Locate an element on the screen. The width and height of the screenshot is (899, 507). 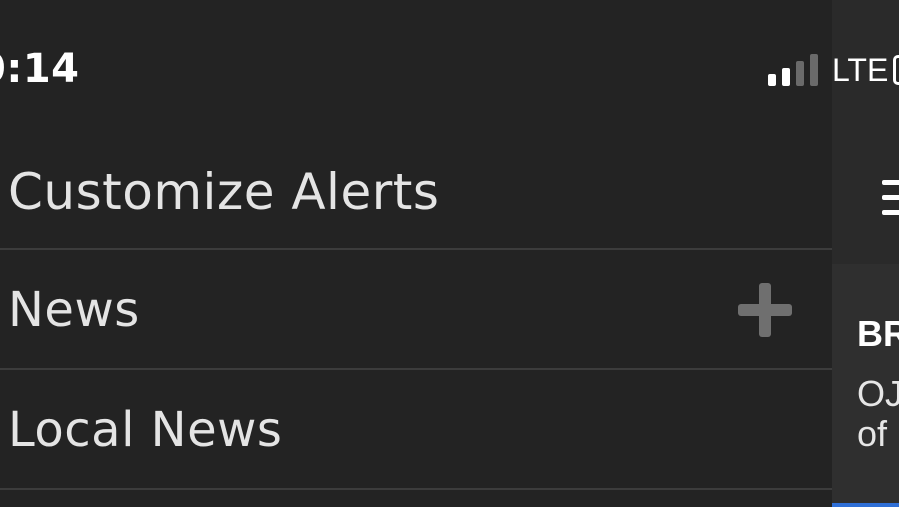
card-body-line: OJ is located at coordinates (878, 393).